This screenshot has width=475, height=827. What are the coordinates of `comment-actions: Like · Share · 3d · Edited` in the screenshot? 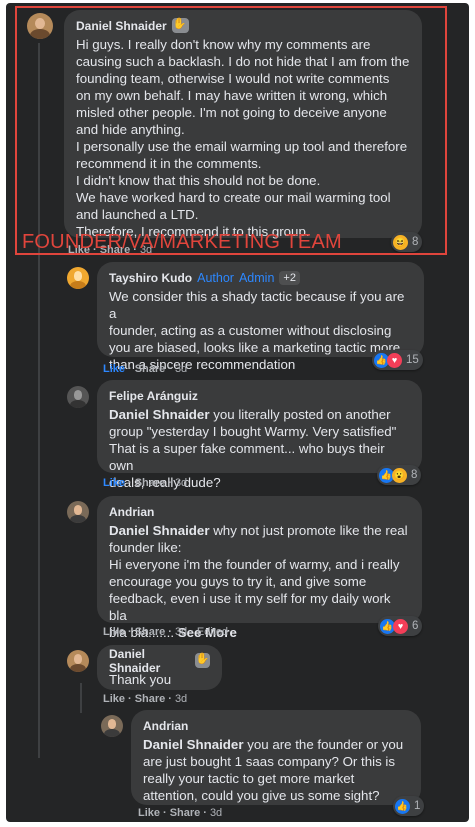 It's located at (166, 632).